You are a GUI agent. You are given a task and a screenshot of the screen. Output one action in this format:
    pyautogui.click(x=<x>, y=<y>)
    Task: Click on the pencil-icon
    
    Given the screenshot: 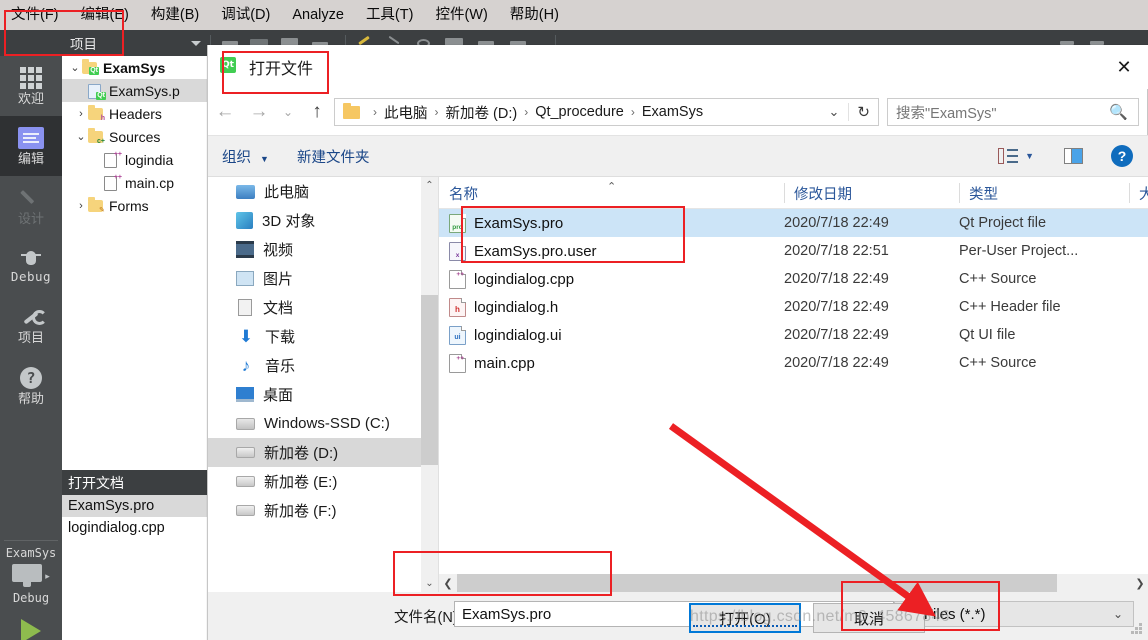 What is the action you would take?
    pyautogui.click(x=31, y=198)
    